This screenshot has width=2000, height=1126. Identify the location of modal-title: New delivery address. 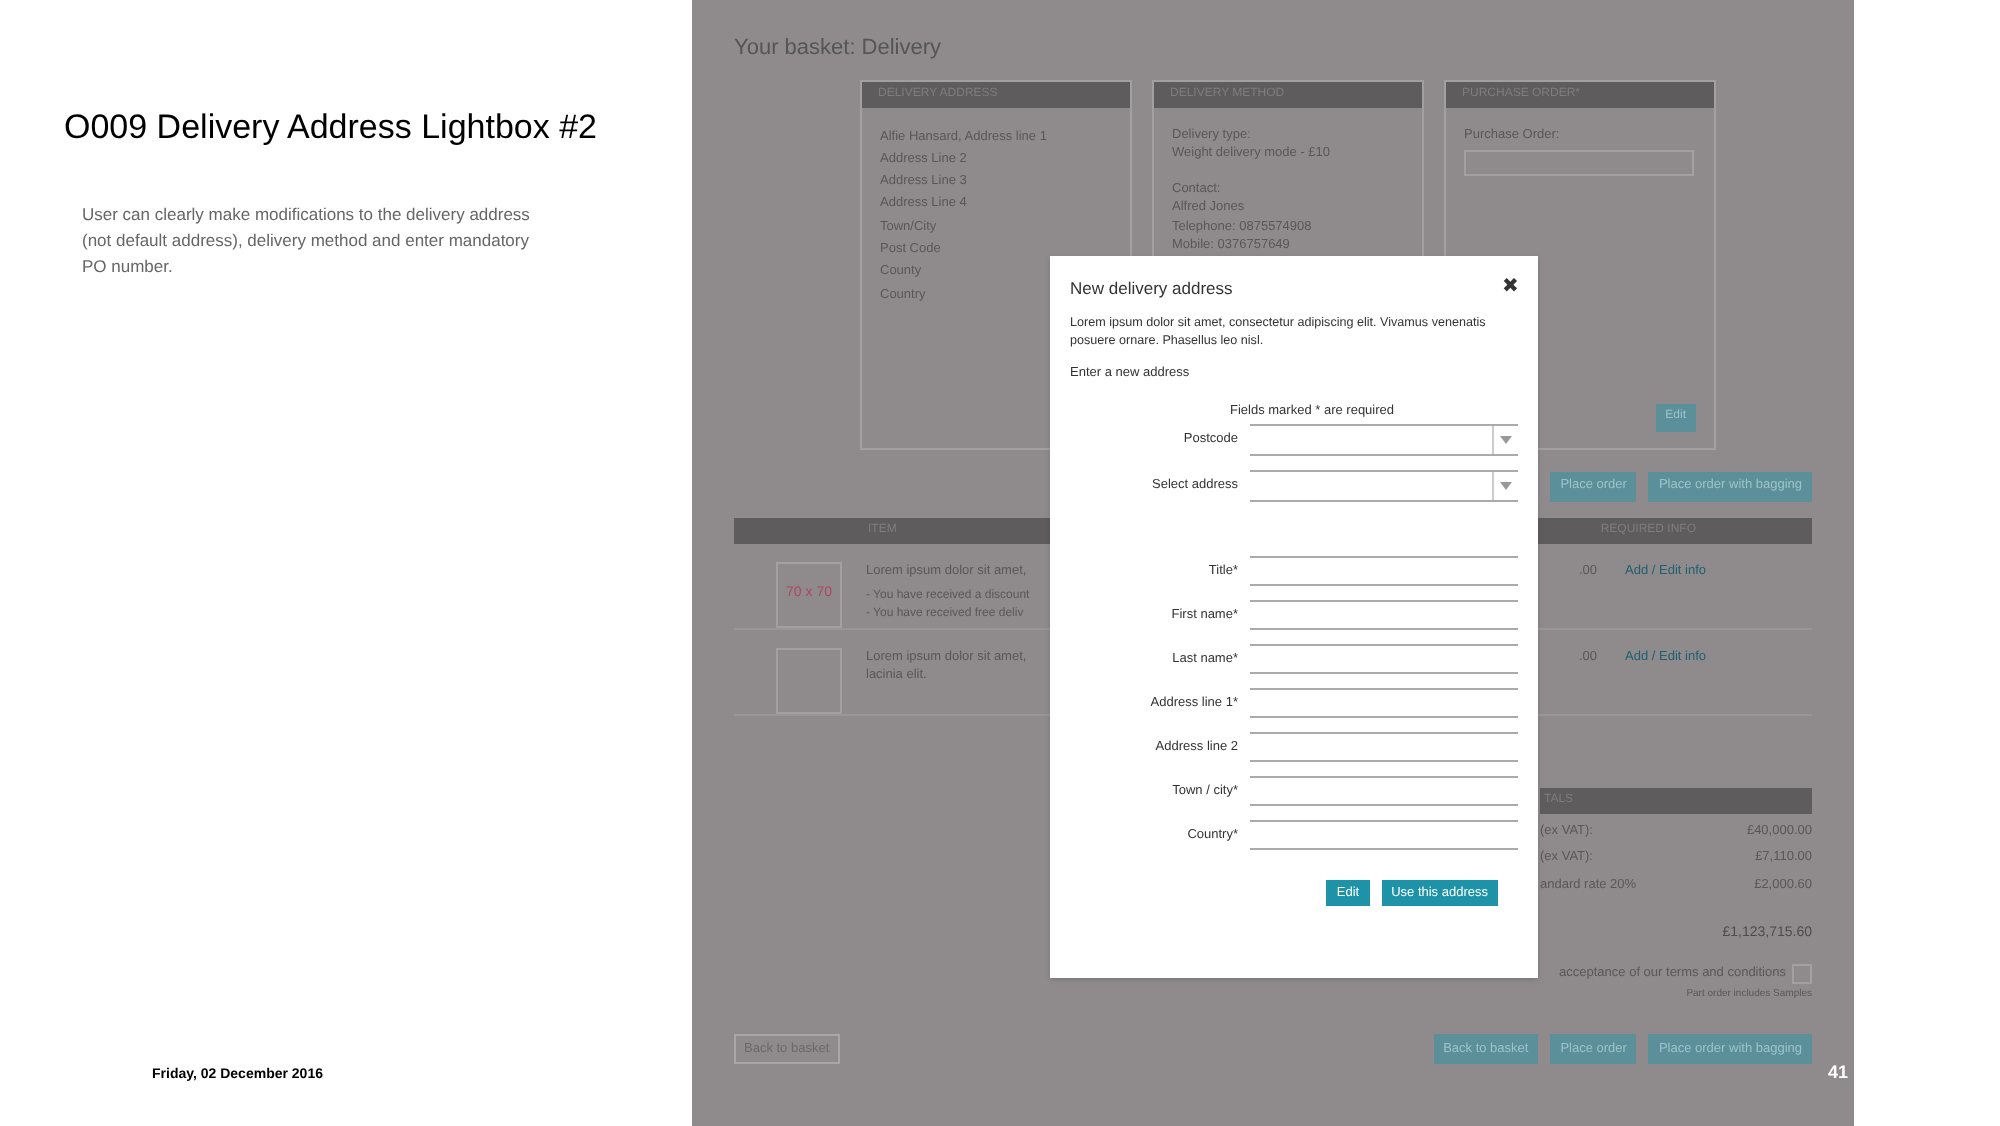
(1151, 289).